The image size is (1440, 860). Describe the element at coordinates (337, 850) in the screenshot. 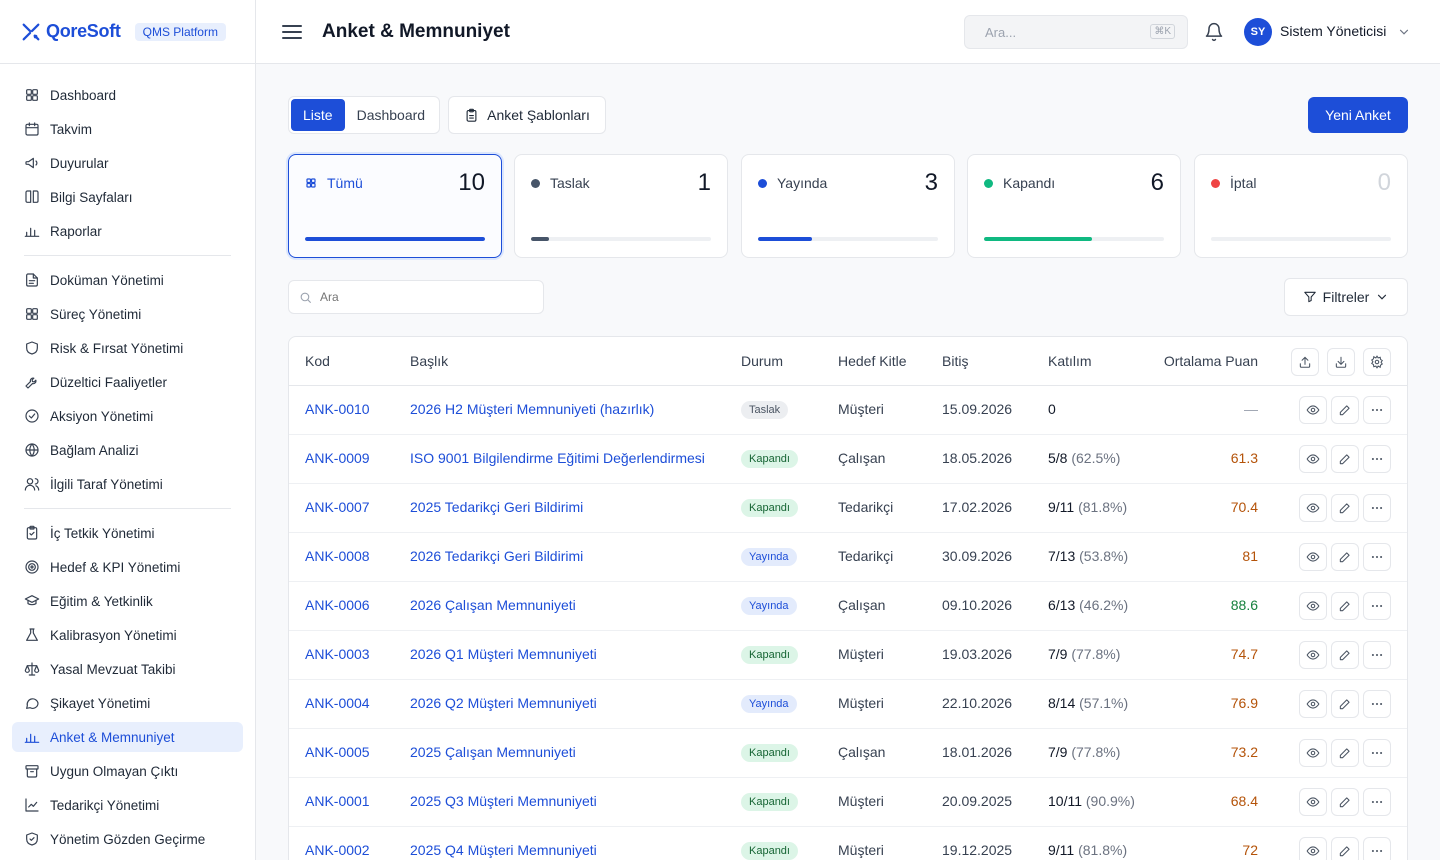

I see `survey-code-link: ANK-0002` at that location.